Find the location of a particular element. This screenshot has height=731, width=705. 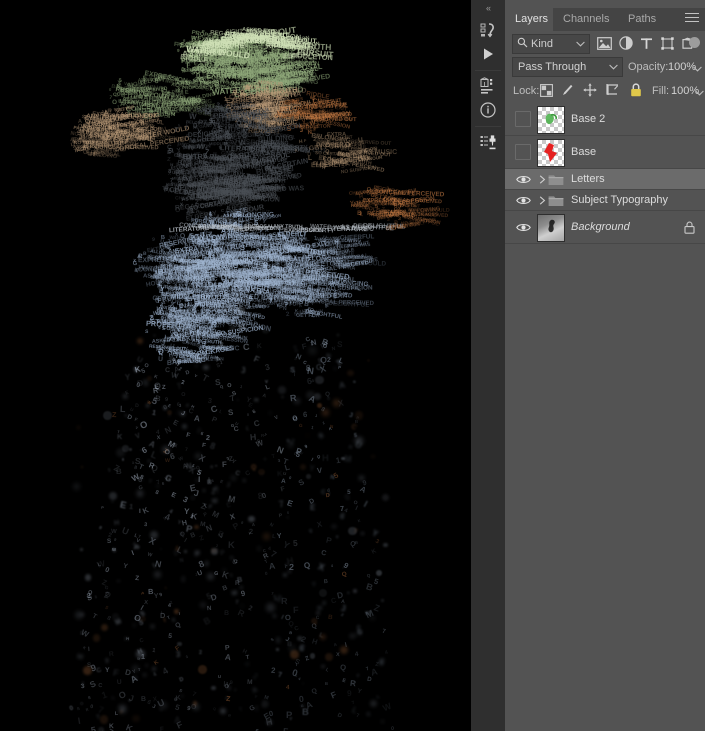

filter-kind-select: Kind is located at coordinates (551, 44).